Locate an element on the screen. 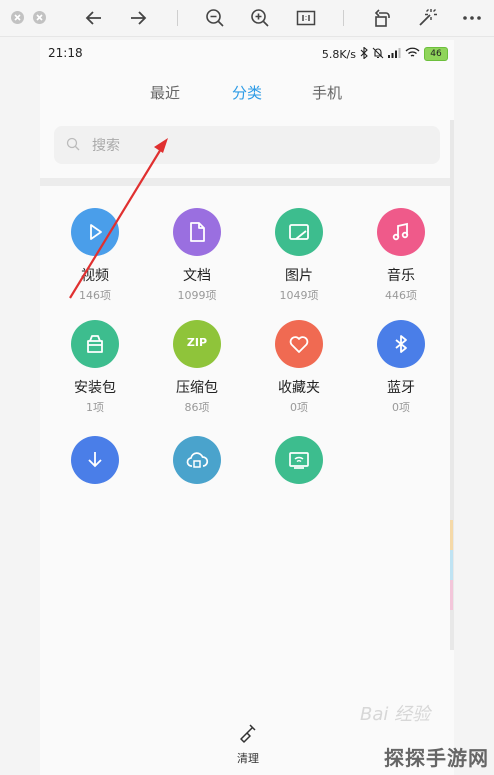 Image resolution: width=494 pixels, height=775 pixels. category-documents: 文档 1099项 is located at coordinates (197, 255).